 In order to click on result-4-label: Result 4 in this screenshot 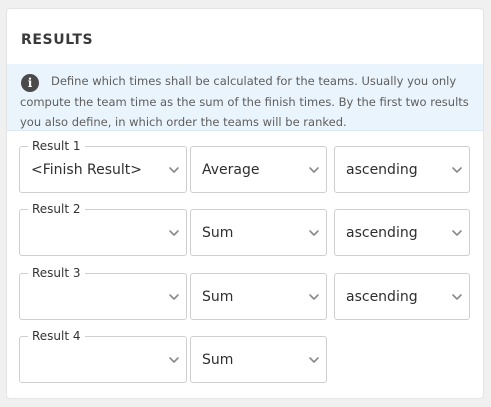, I will do `click(56, 336)`.